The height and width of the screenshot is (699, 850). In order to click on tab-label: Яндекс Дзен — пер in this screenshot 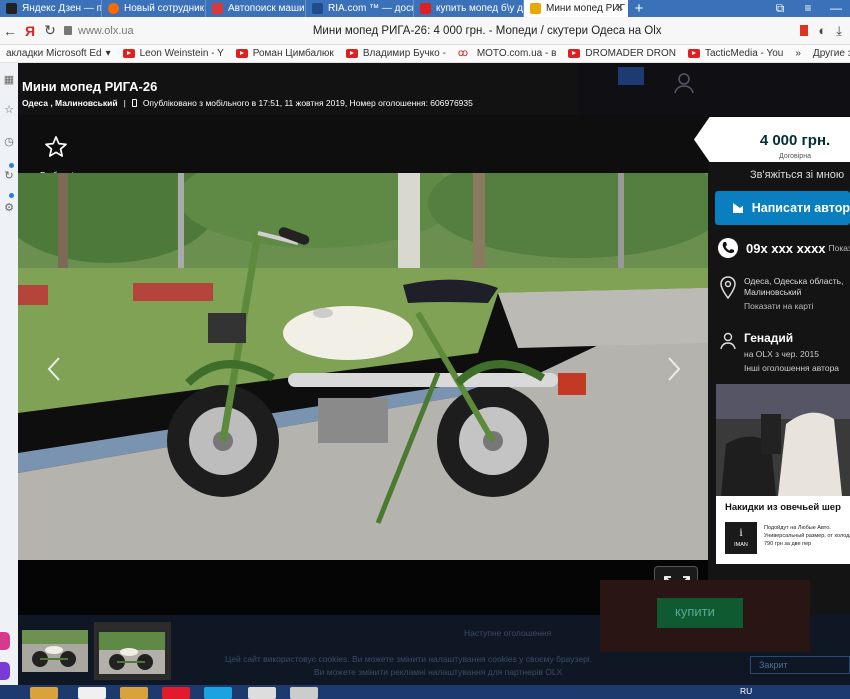, I will do `click(62, 8)`.